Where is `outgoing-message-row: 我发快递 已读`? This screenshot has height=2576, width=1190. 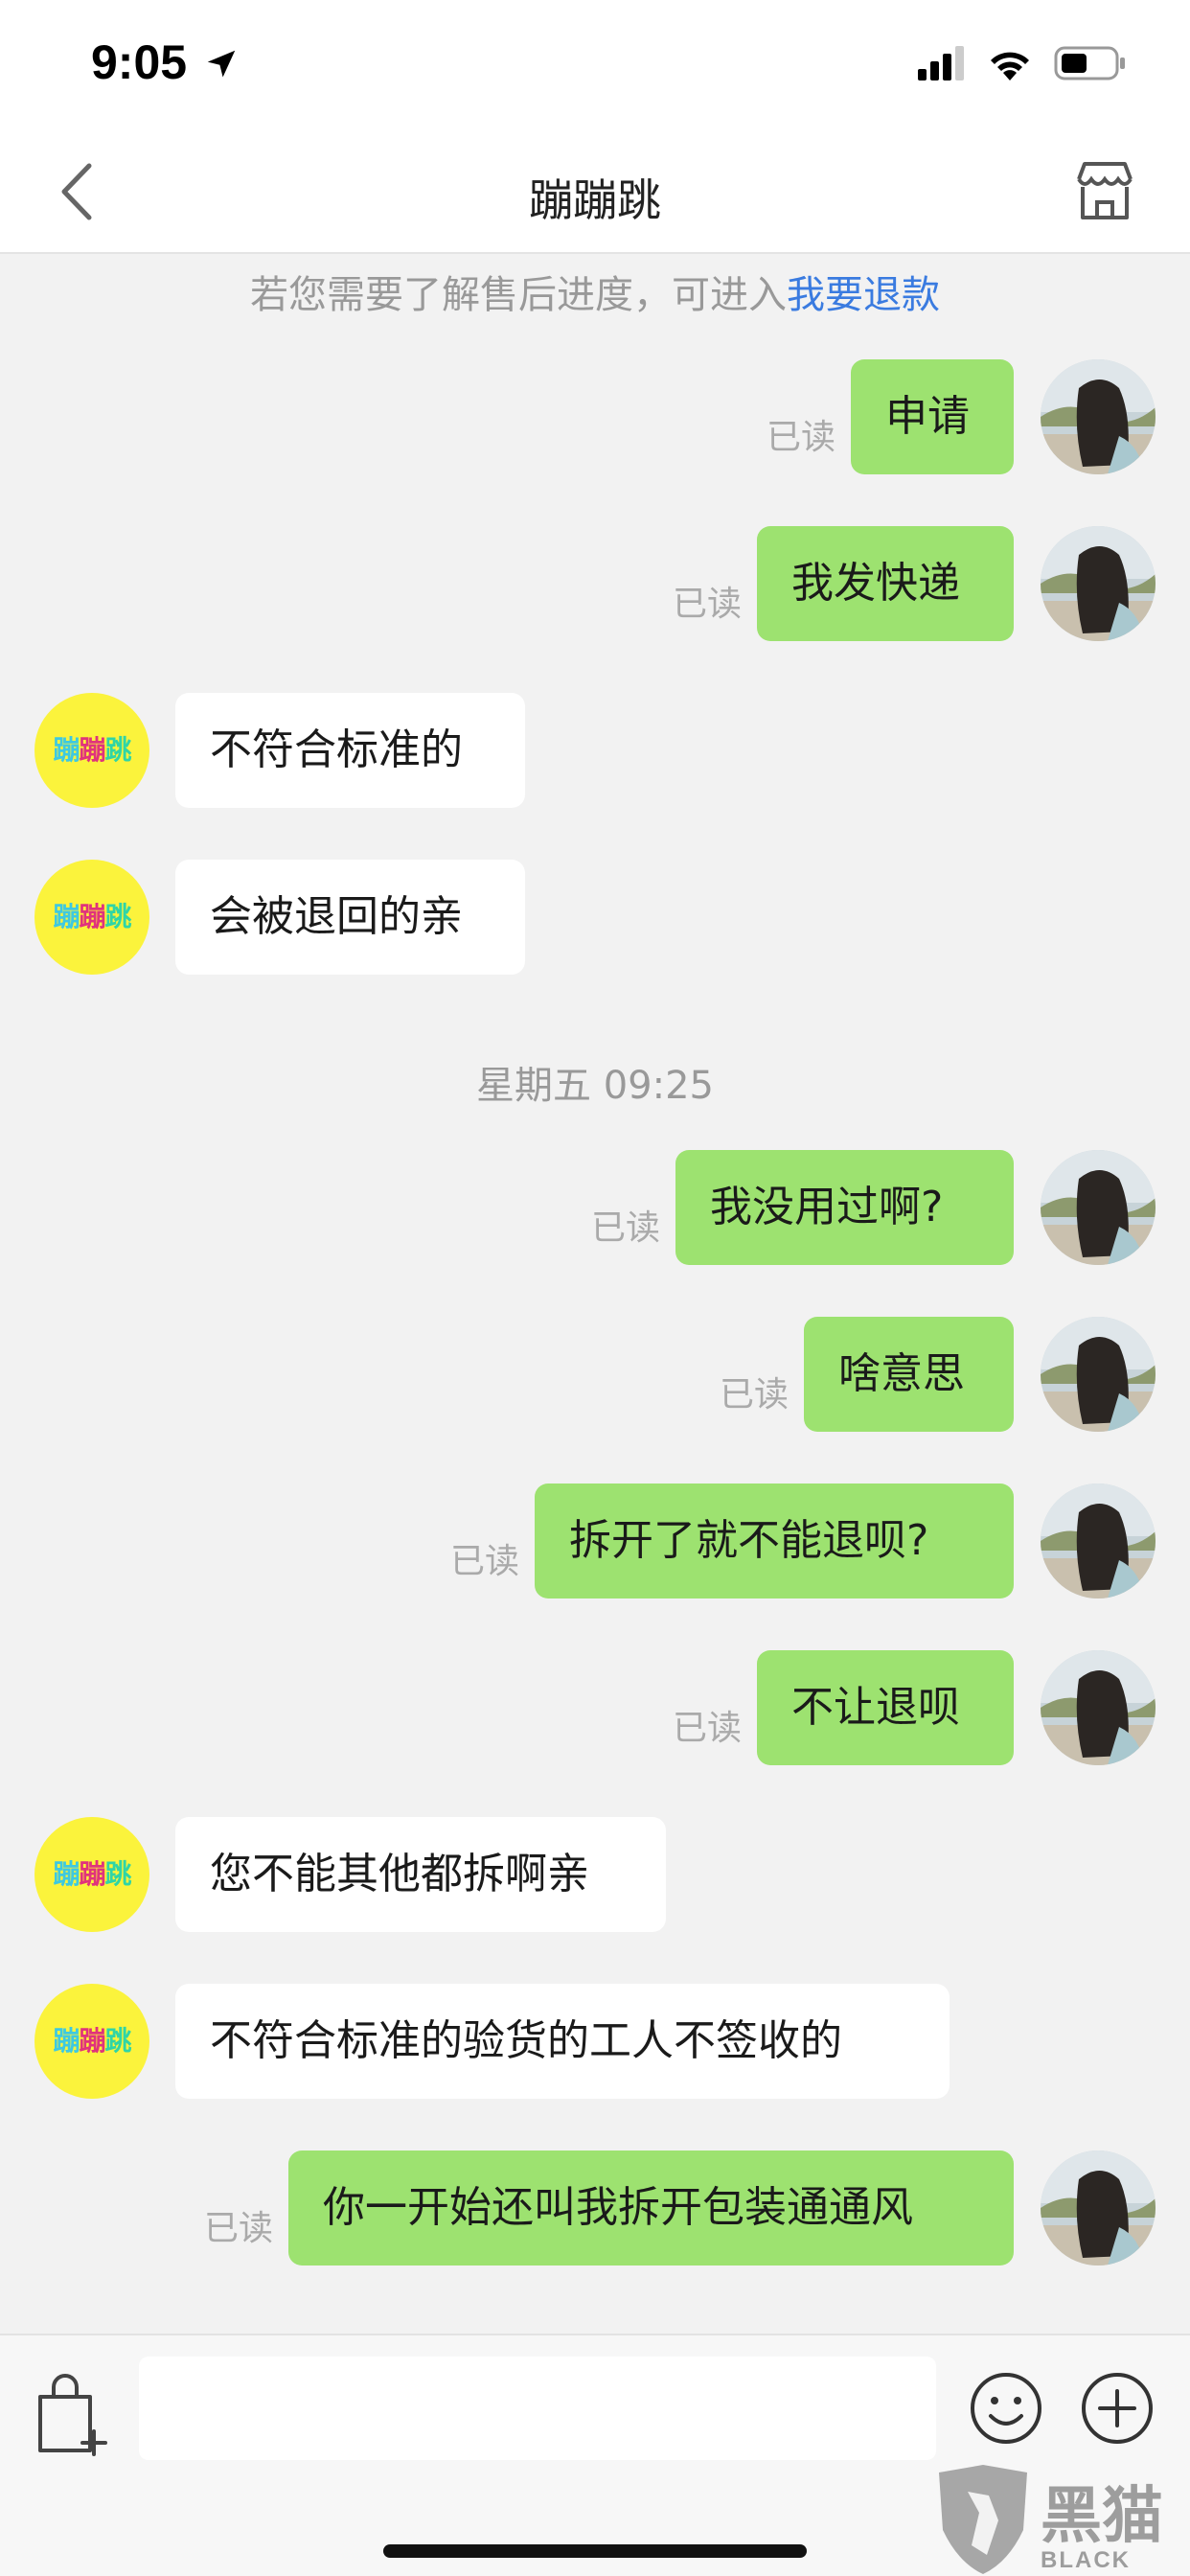
outgoing-message-row: 我发快递 已读 is located at coordinates (595, 583).